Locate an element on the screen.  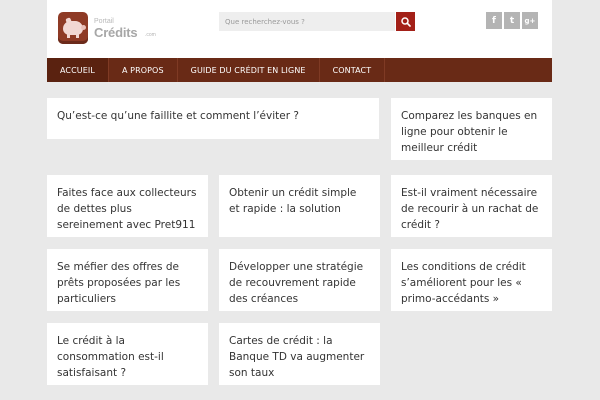
nav-item-a-propos: A PROPOS is located at coordinates (143, 70).